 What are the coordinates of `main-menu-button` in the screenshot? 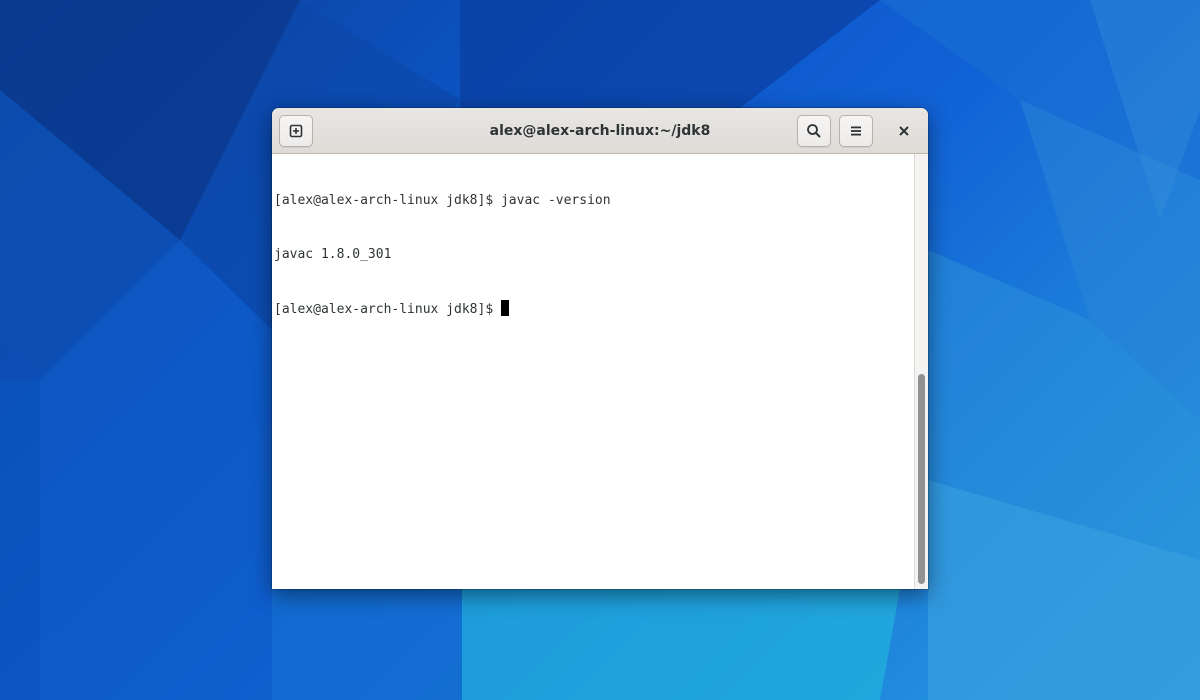 It's located at (856, 131).